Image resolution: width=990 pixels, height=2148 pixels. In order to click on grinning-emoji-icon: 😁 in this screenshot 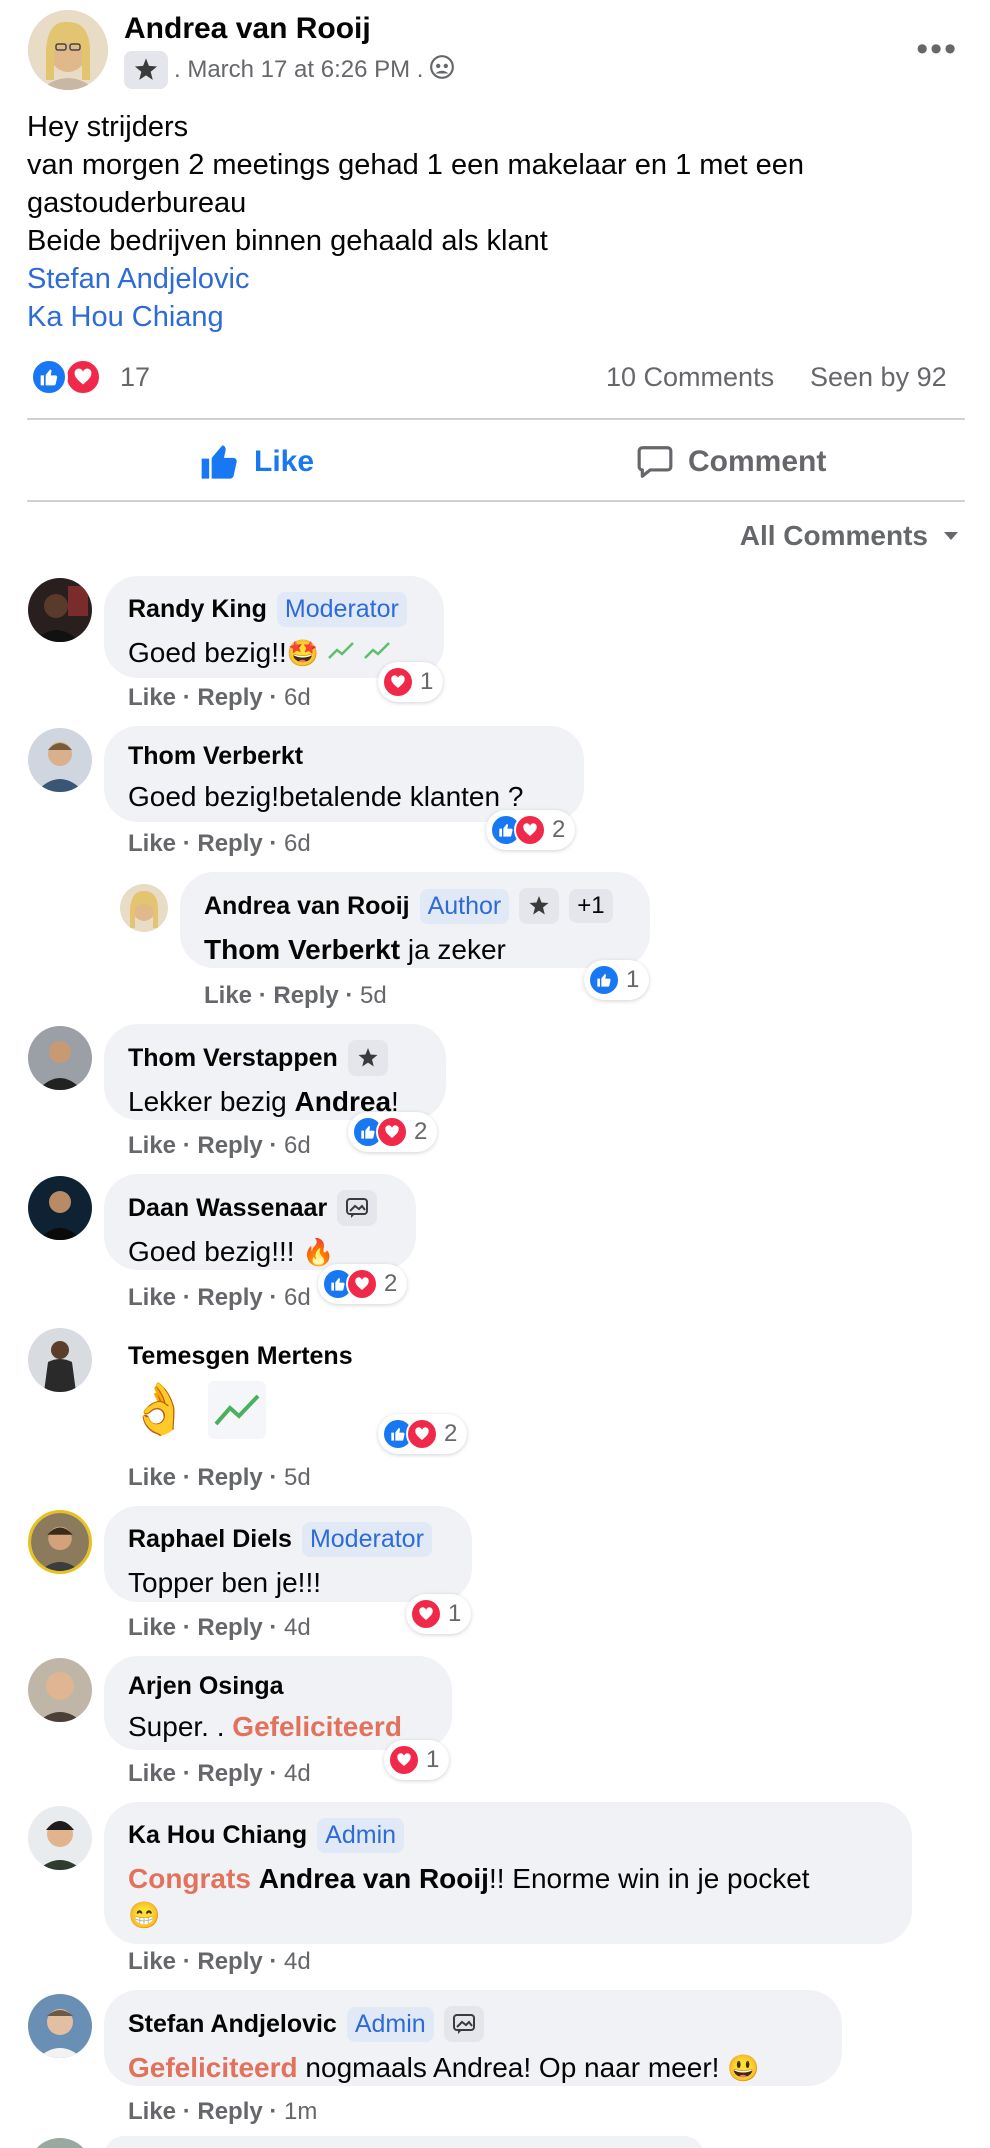, I will do `click(144, 1915)`.